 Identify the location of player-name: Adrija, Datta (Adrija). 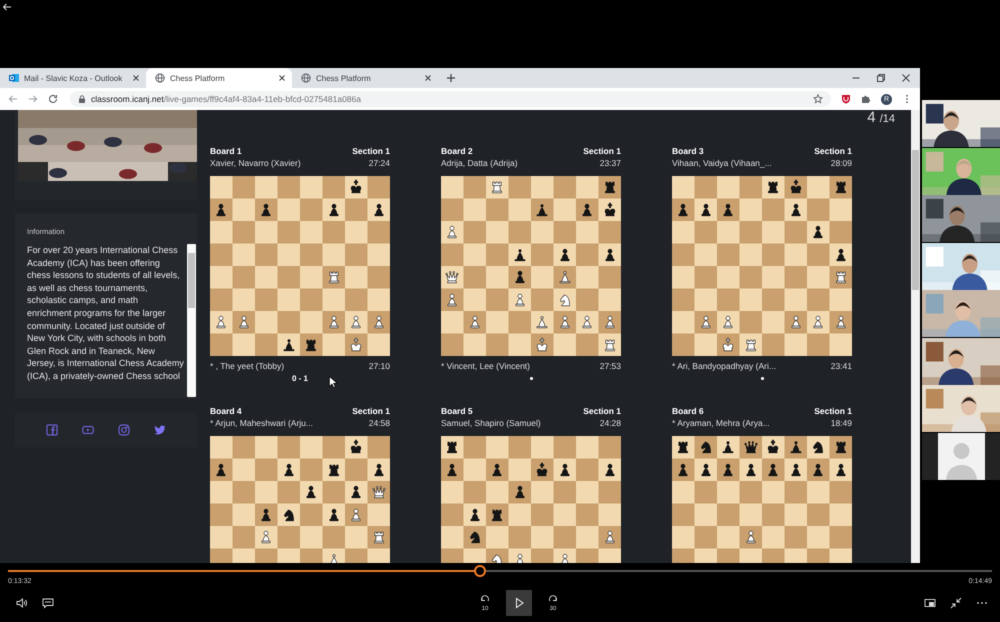
(479, 164).